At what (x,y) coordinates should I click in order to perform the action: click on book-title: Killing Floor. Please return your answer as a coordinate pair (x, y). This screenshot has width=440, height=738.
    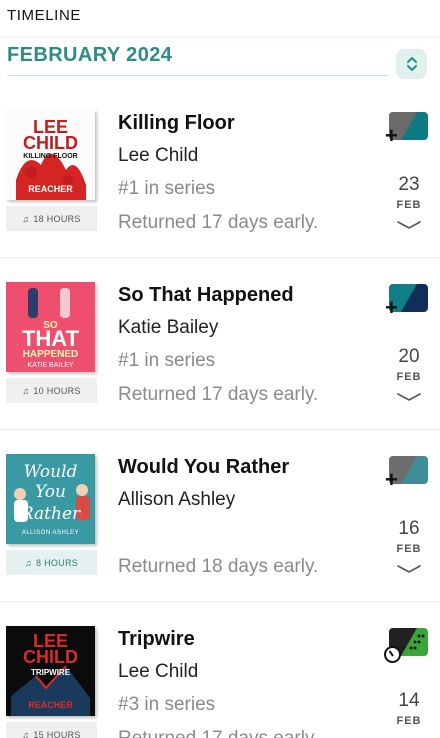
    Looking at the image, I should click on (176, 123).